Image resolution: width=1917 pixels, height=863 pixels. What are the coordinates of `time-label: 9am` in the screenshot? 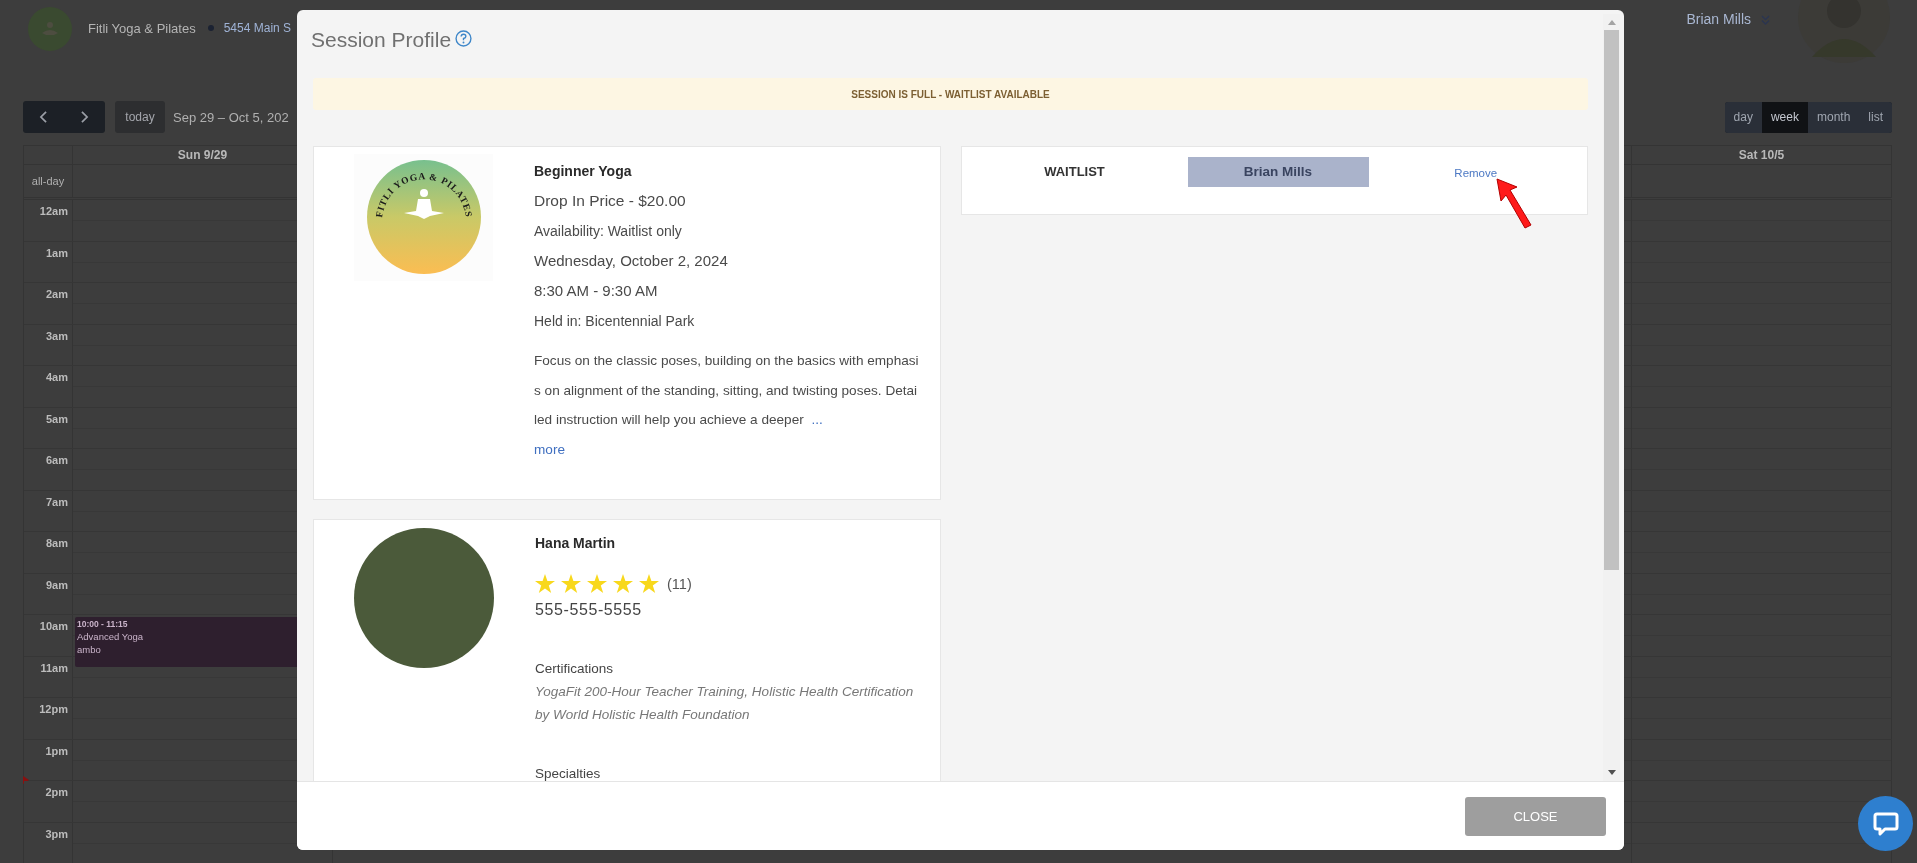 It's located at (56, 585).